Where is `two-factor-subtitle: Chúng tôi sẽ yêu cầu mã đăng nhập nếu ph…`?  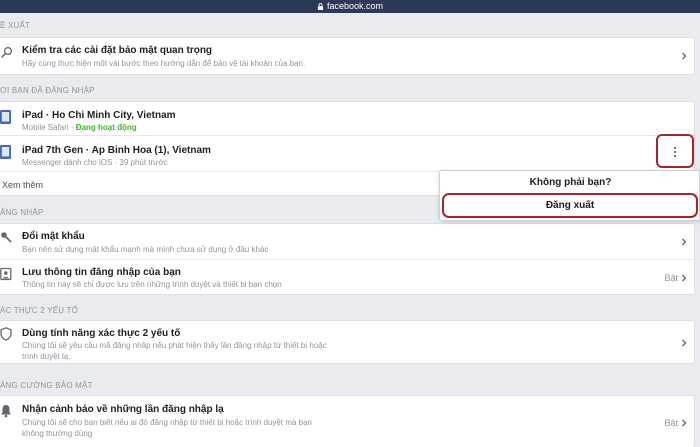
two-factor-subtitle: Chúng tôi sẽ yêu cầu mã đăng nhập nếu ph… is located at coordinates (174, 351).